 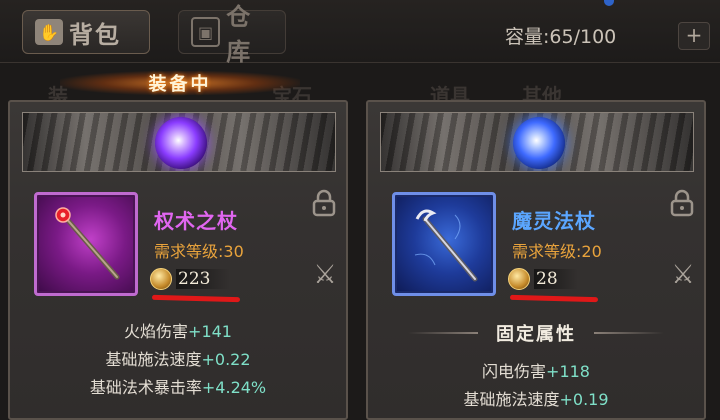 What do you see at coordinates (206, 32) in the screenshot?
I see `storage-icon: ▣` at bounding box center [206, 32].